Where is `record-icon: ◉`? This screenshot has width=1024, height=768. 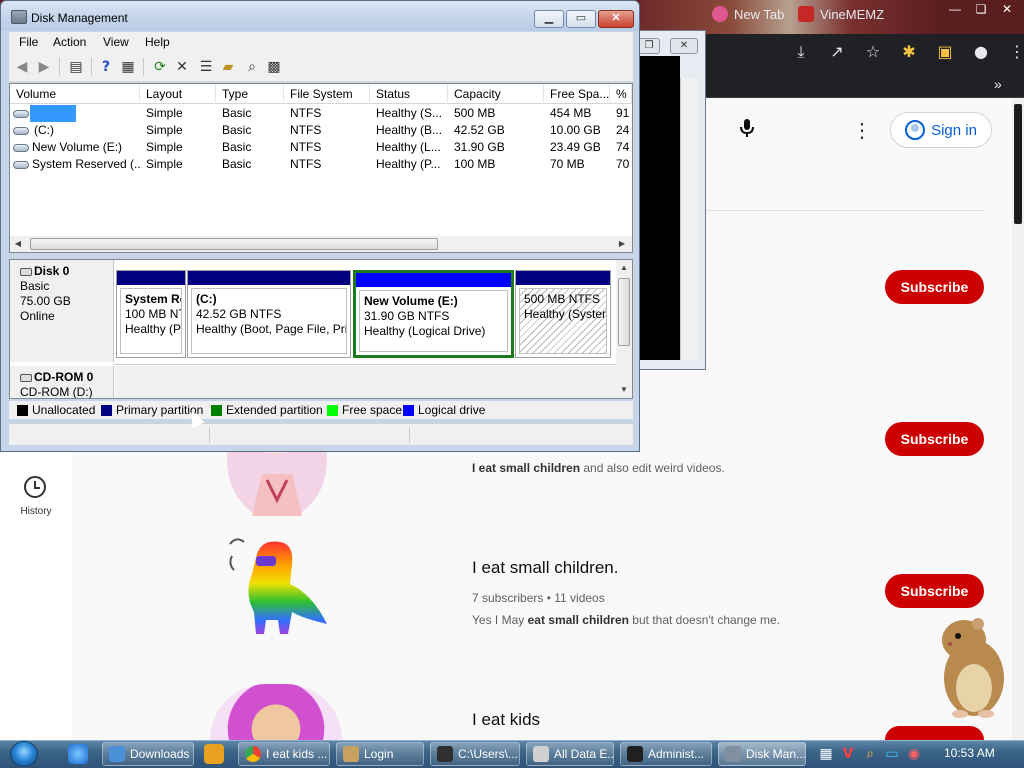 record-icon: ◉ is located at coordinates (914, 754).